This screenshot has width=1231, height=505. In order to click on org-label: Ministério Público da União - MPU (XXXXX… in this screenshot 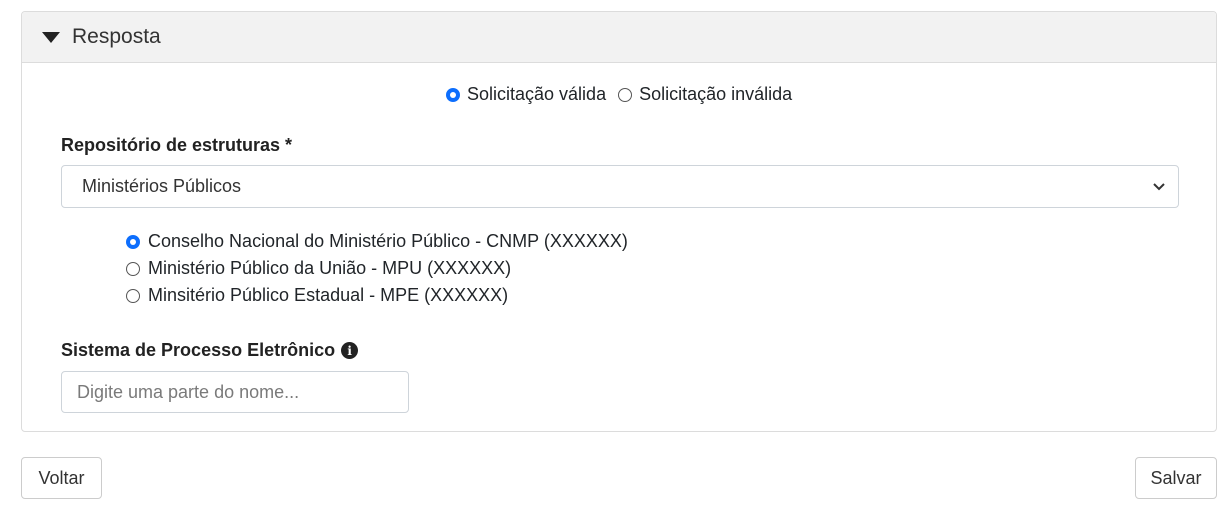, I will do `click(330, 268)`.